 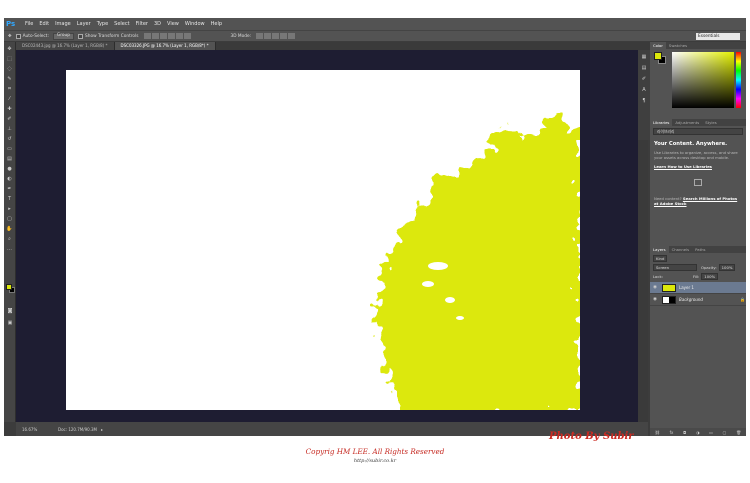 What do you see at coordinates (698, 300) in the screenshot?
I see `layer-row: ◉ Background 🔒` at bounding box center [698, 300].